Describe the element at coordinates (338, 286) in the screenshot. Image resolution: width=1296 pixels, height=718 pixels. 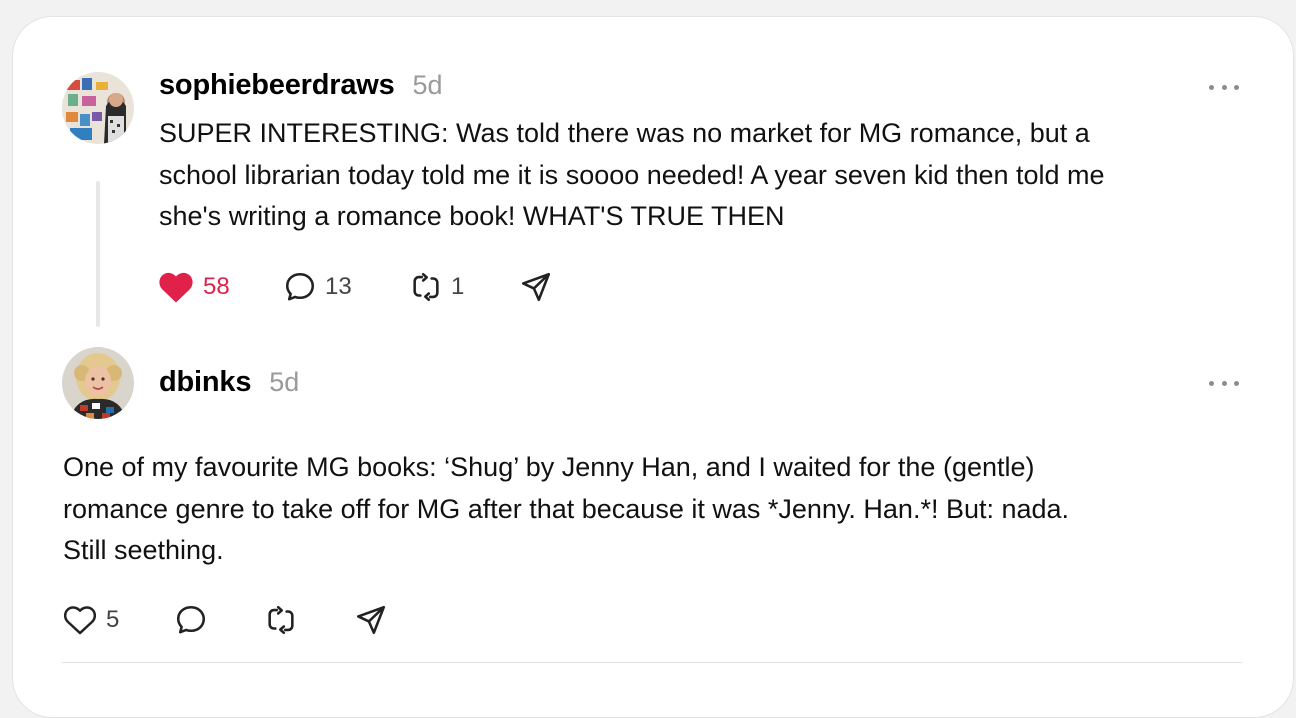
I see `reply-count: 13` at that location.